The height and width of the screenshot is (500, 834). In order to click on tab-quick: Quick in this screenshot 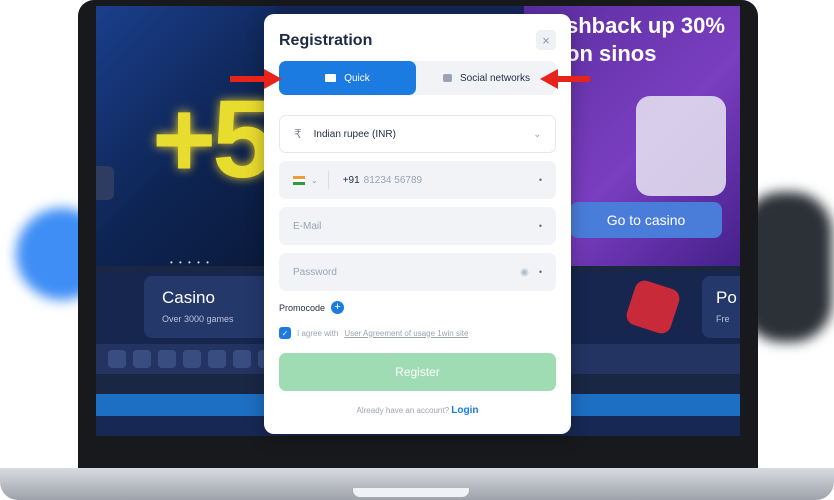, I will do `click(347, 78)`.